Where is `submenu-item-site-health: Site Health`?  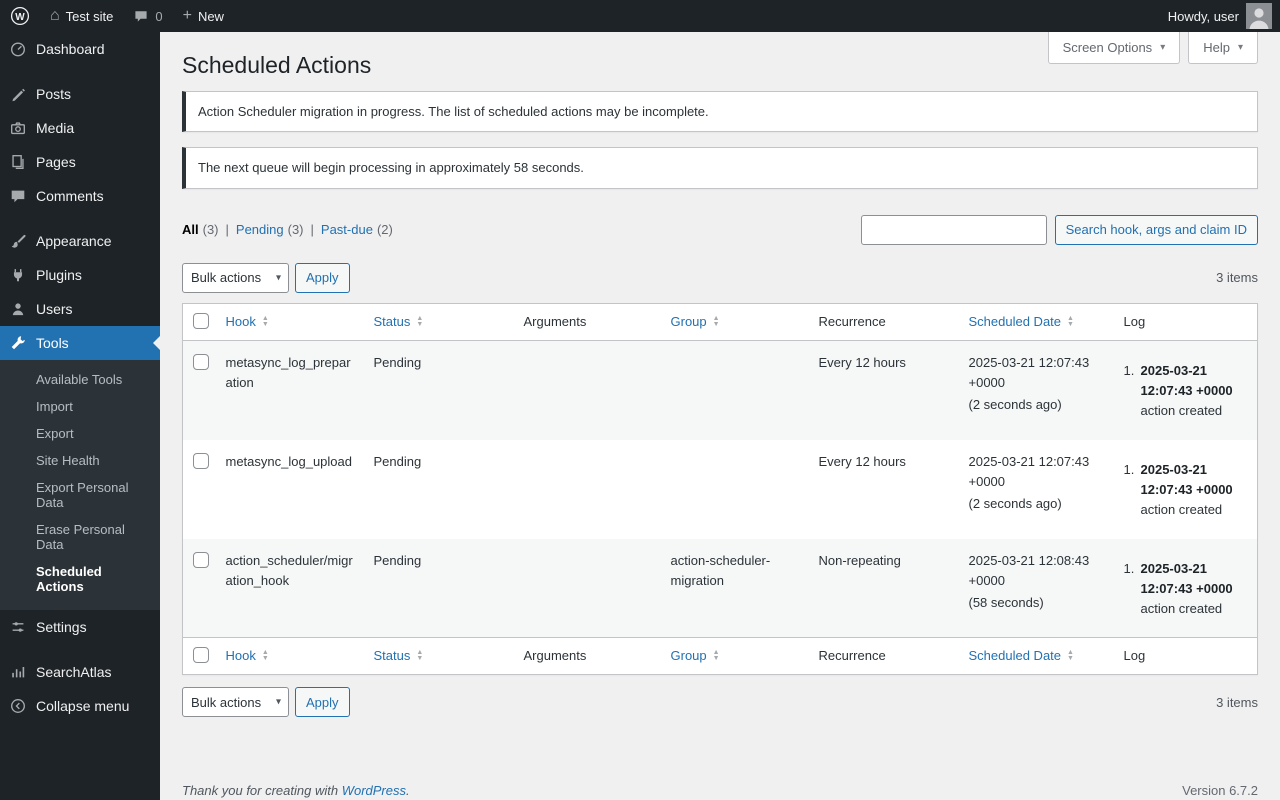 submenu-item-site-health: Site Health is located at coordinates (80, 460).